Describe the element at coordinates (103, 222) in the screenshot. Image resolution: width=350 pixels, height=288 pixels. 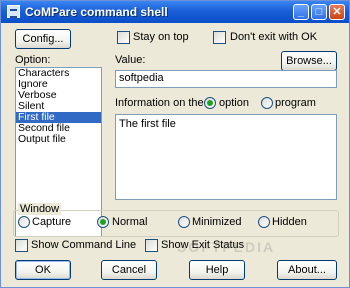
I see `normal-radio` at that location.